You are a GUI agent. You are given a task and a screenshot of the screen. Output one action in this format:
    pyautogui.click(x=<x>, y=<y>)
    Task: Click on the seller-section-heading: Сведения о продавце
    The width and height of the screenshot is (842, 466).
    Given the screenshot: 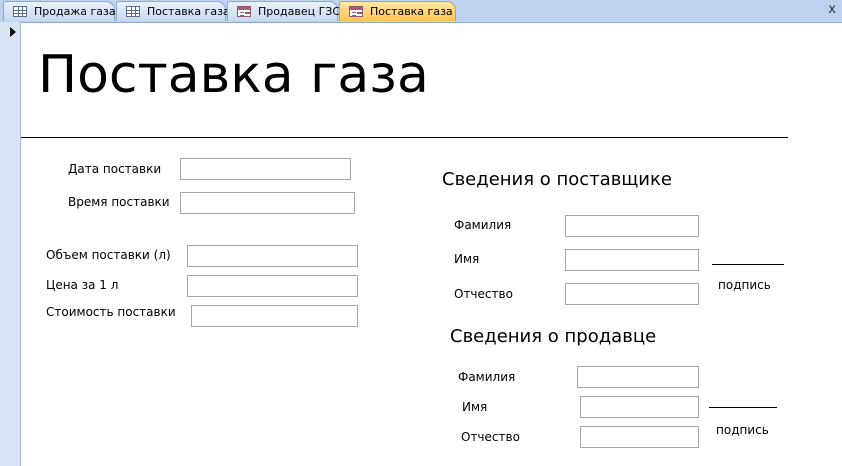 What is the action you would take?
    pyautogui.click(x=553, y=336)
    